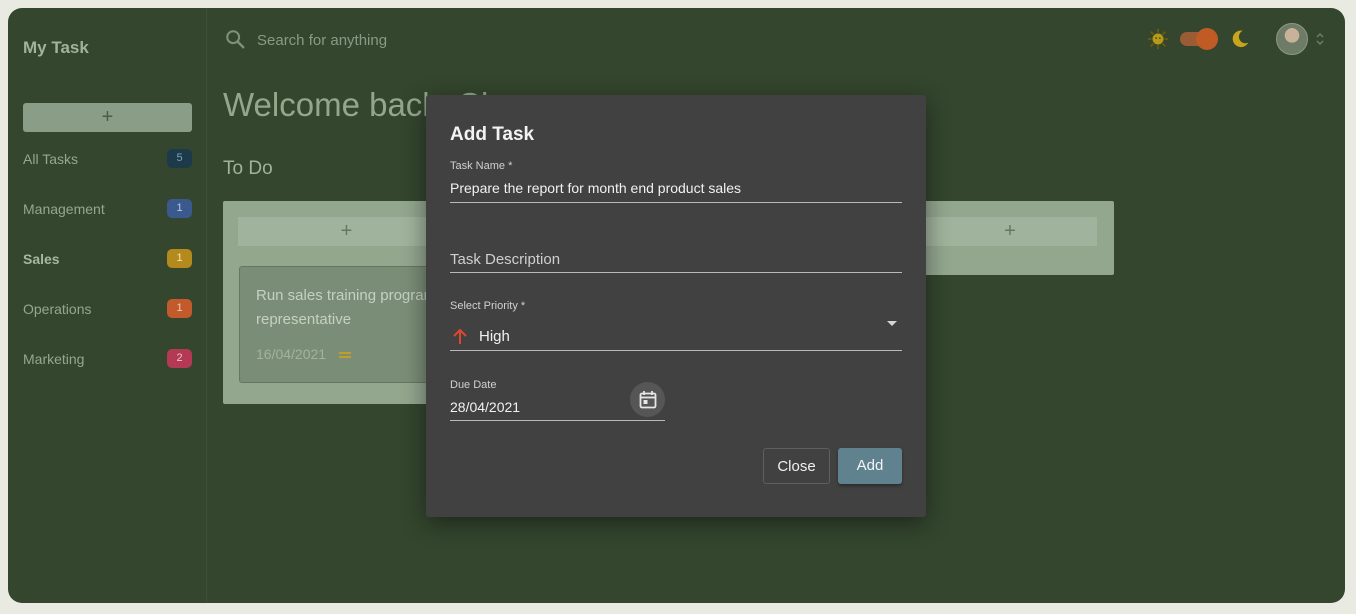  What do you see at coordinates (481, 166) in the screenshot?
I see `task-name-label: Task Name *` at bounding box center [481, 166].